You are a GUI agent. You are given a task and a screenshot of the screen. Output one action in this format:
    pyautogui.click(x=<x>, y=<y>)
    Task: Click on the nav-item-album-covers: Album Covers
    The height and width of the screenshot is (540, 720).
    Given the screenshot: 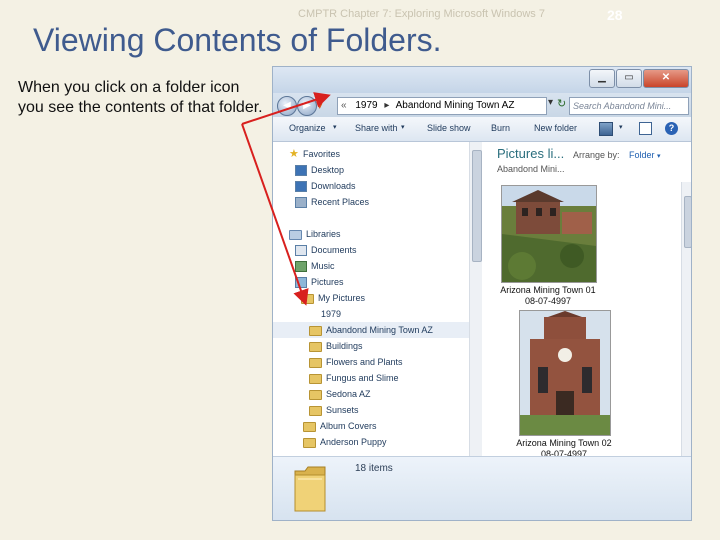 What is the action you would take?
    pyautogui.click(x=340, y=426)
    